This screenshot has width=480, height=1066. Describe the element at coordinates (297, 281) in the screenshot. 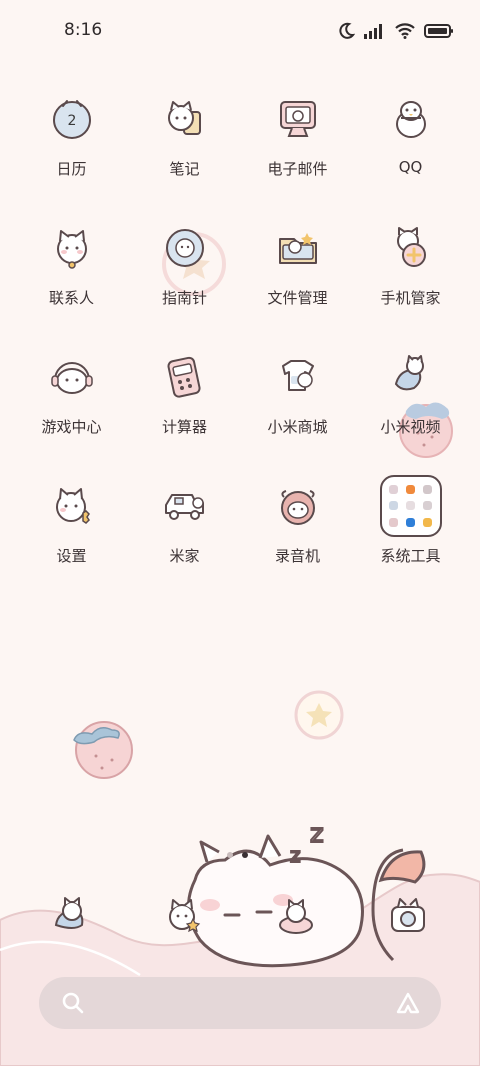

I see `app-file-manager: 文件管理` at that location.